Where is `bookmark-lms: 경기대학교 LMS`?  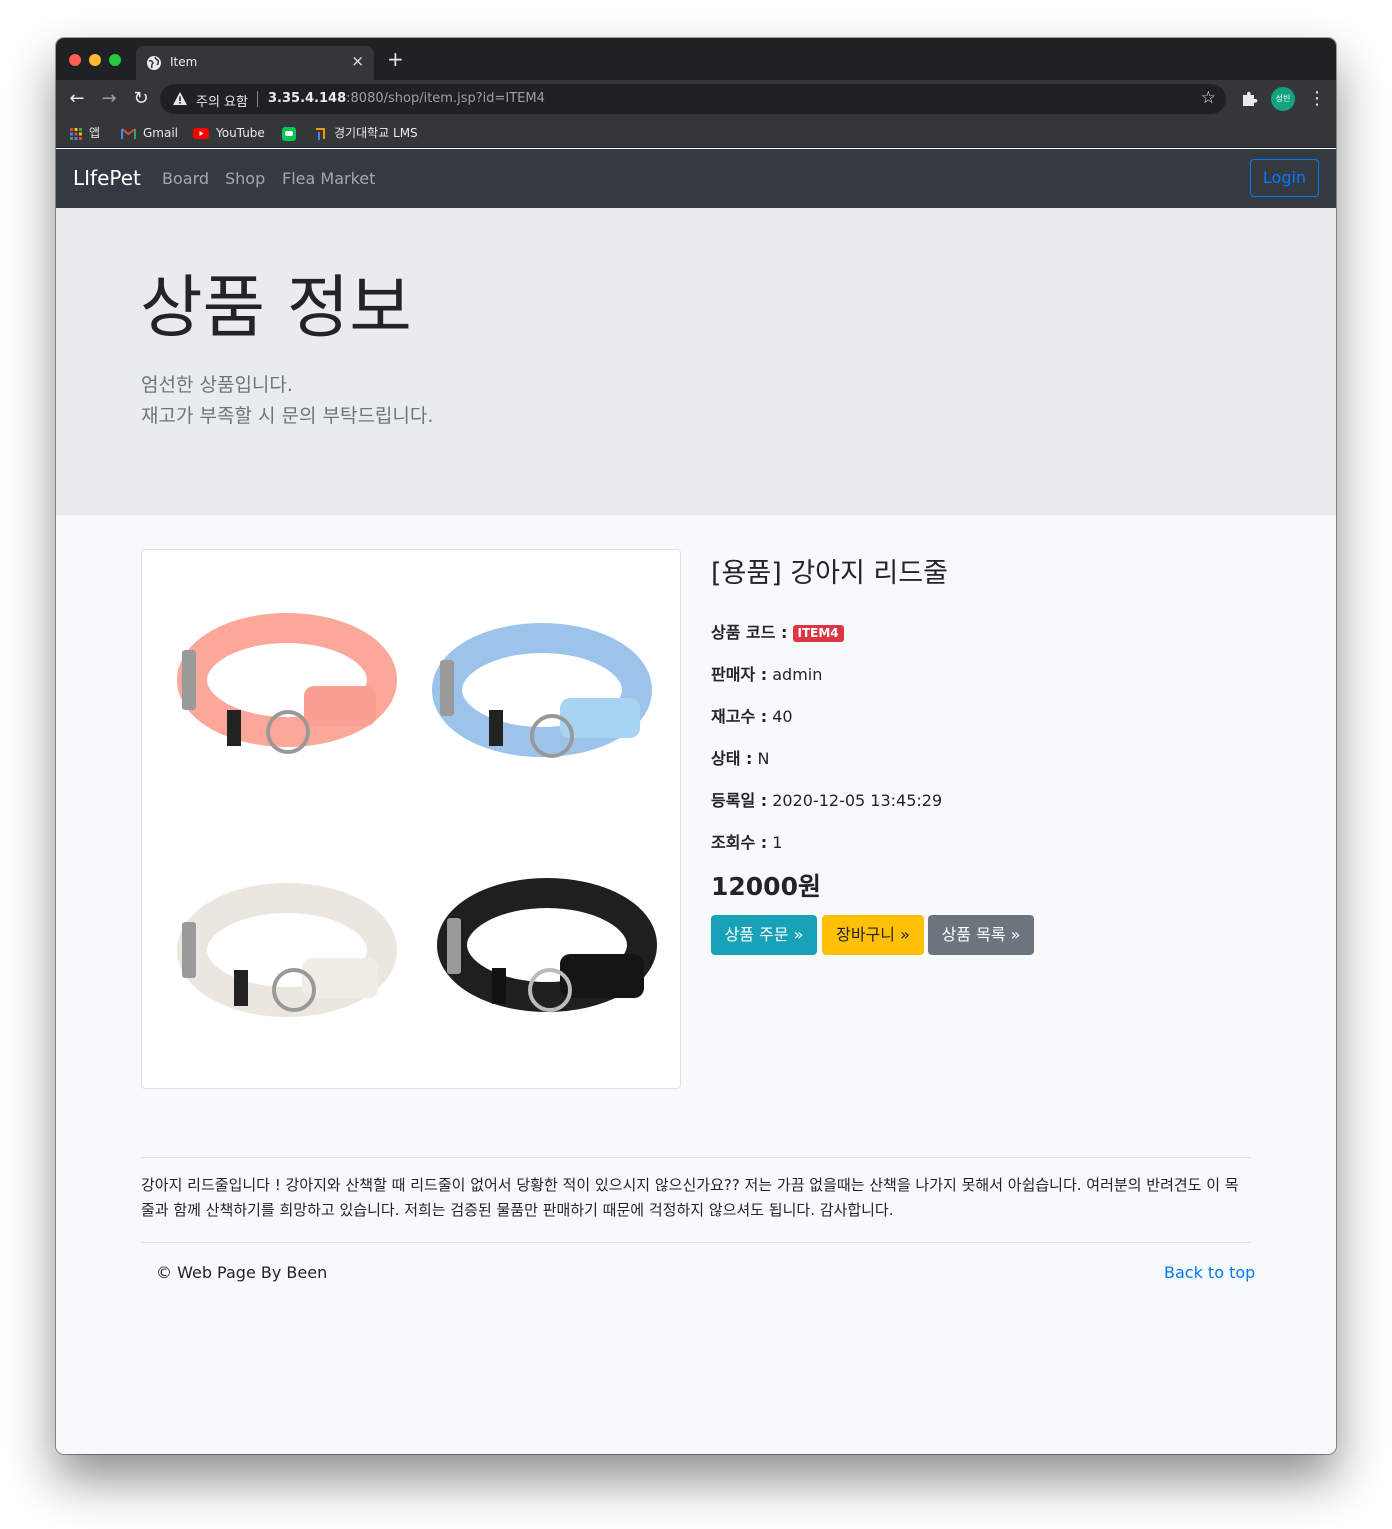
bookmark-lms: 경기대학교 LMS is located at coordinates (366, 133).